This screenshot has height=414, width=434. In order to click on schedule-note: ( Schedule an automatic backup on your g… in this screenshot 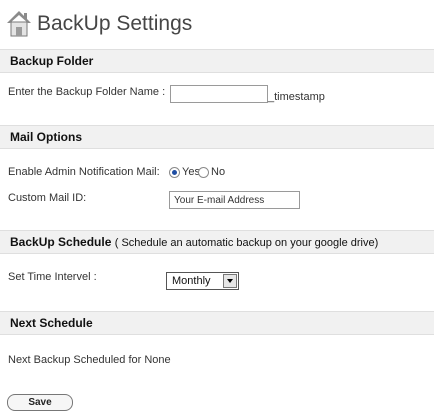, I will do `click(246, 243)`.